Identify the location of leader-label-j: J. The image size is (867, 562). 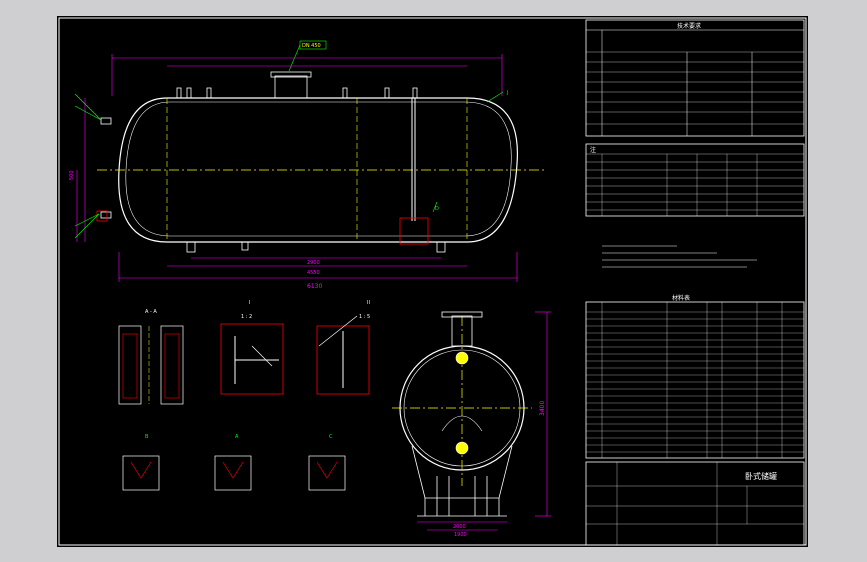
(507, 93).